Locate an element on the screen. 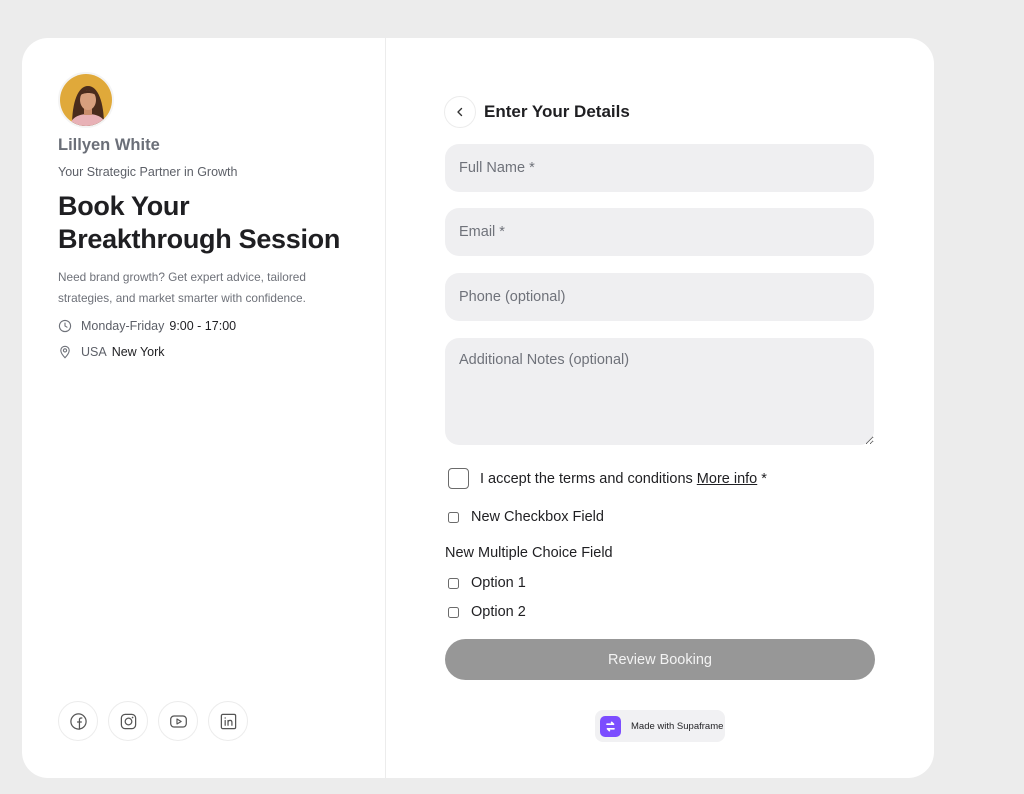 The width and height of the screenshot is (1024, 794). option-row-2: Option 2 is located at coordinates (487, 612).